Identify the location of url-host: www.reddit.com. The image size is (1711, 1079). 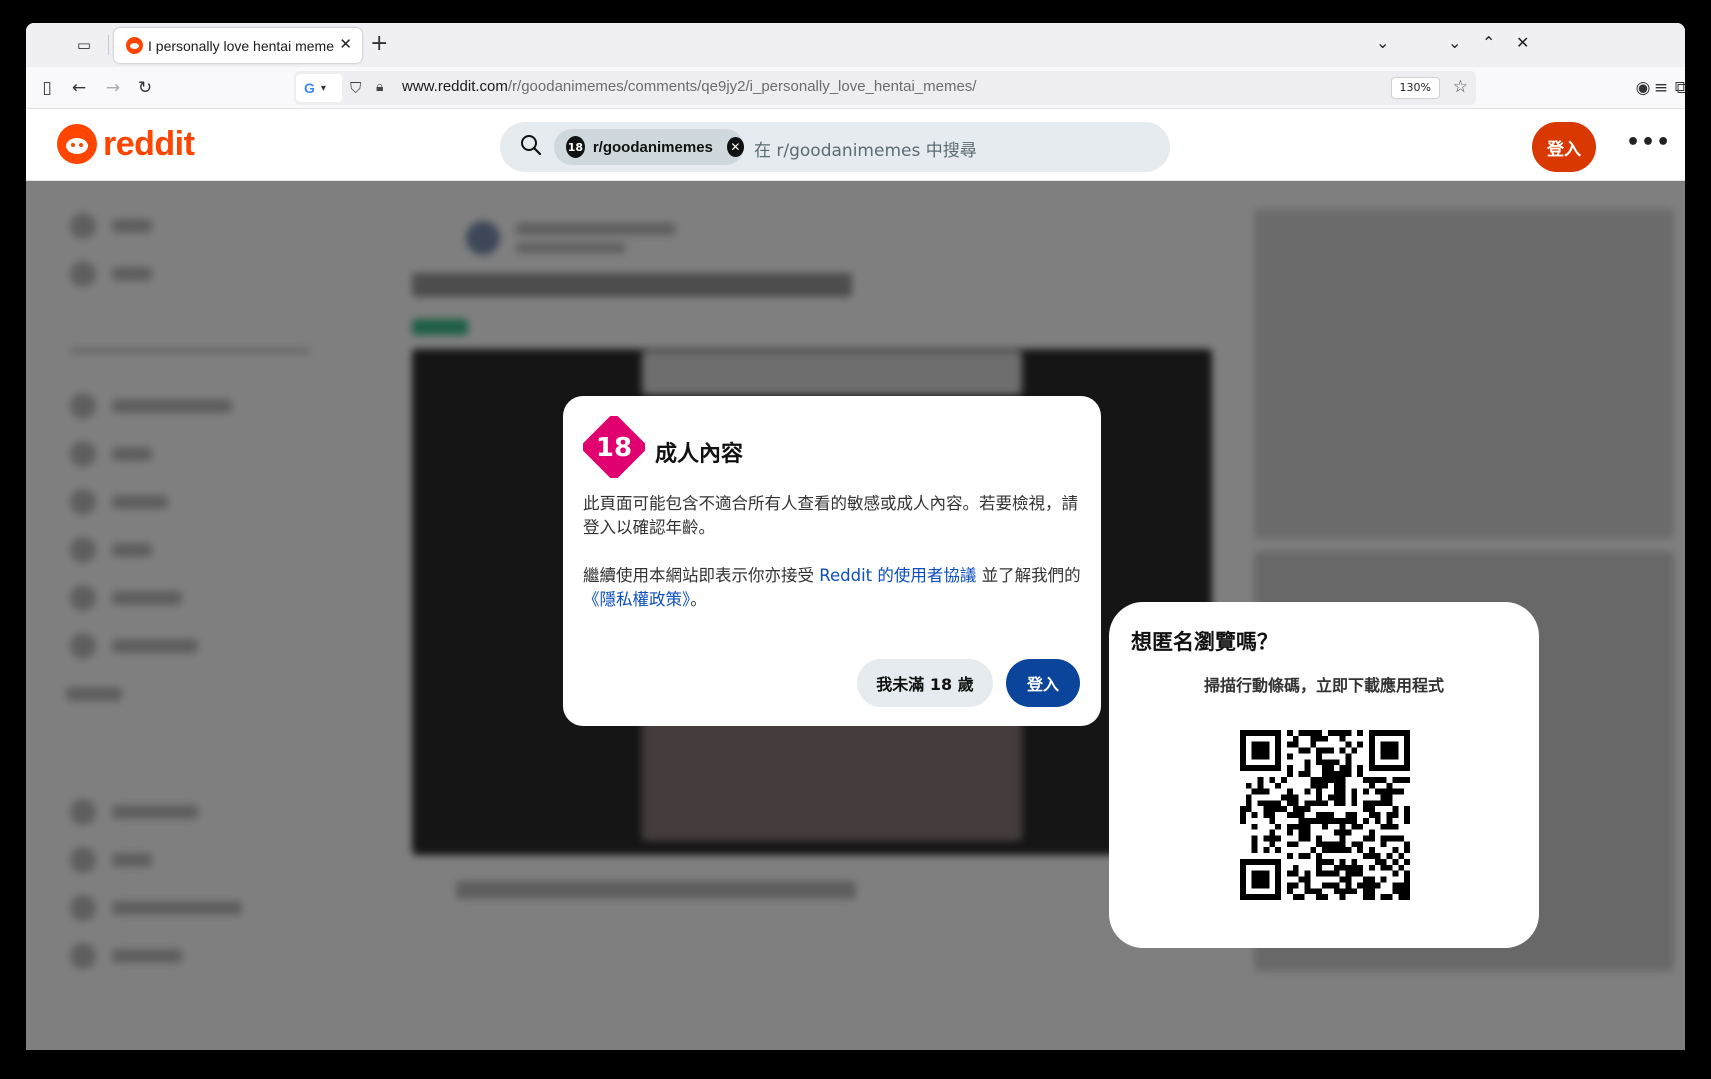
(455, 86).